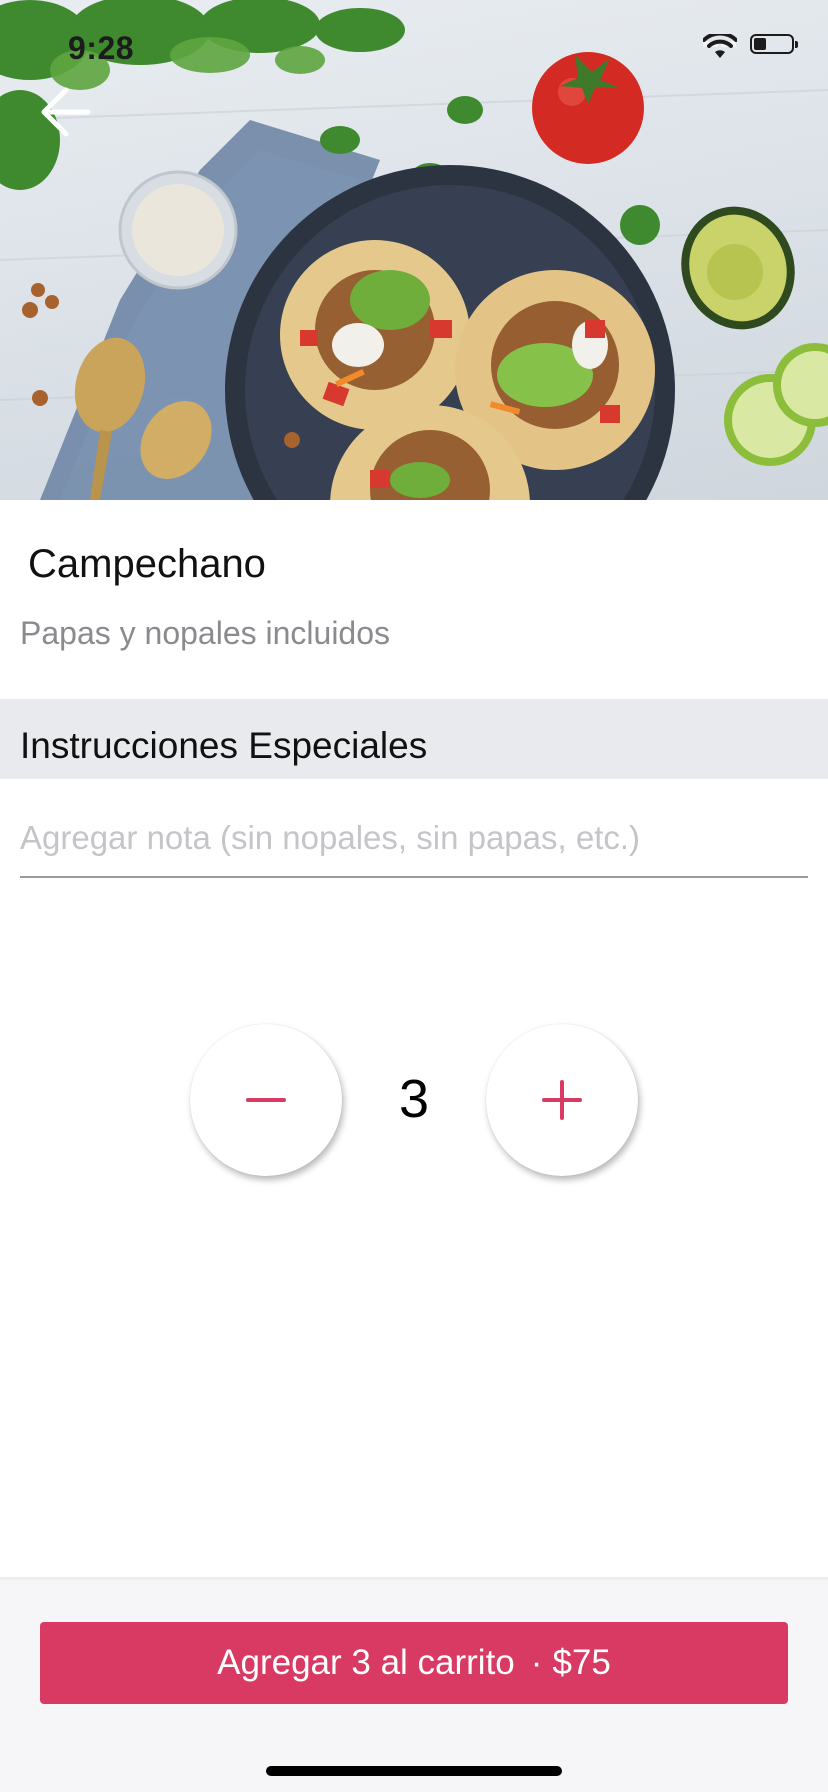 The width and height of the screenshot is (828, 1792). What do you see at coordinates (224, 745) in the screenshot?
I see `instructions-title: Instrucciones Especiales` at bounding box center [224, 745].